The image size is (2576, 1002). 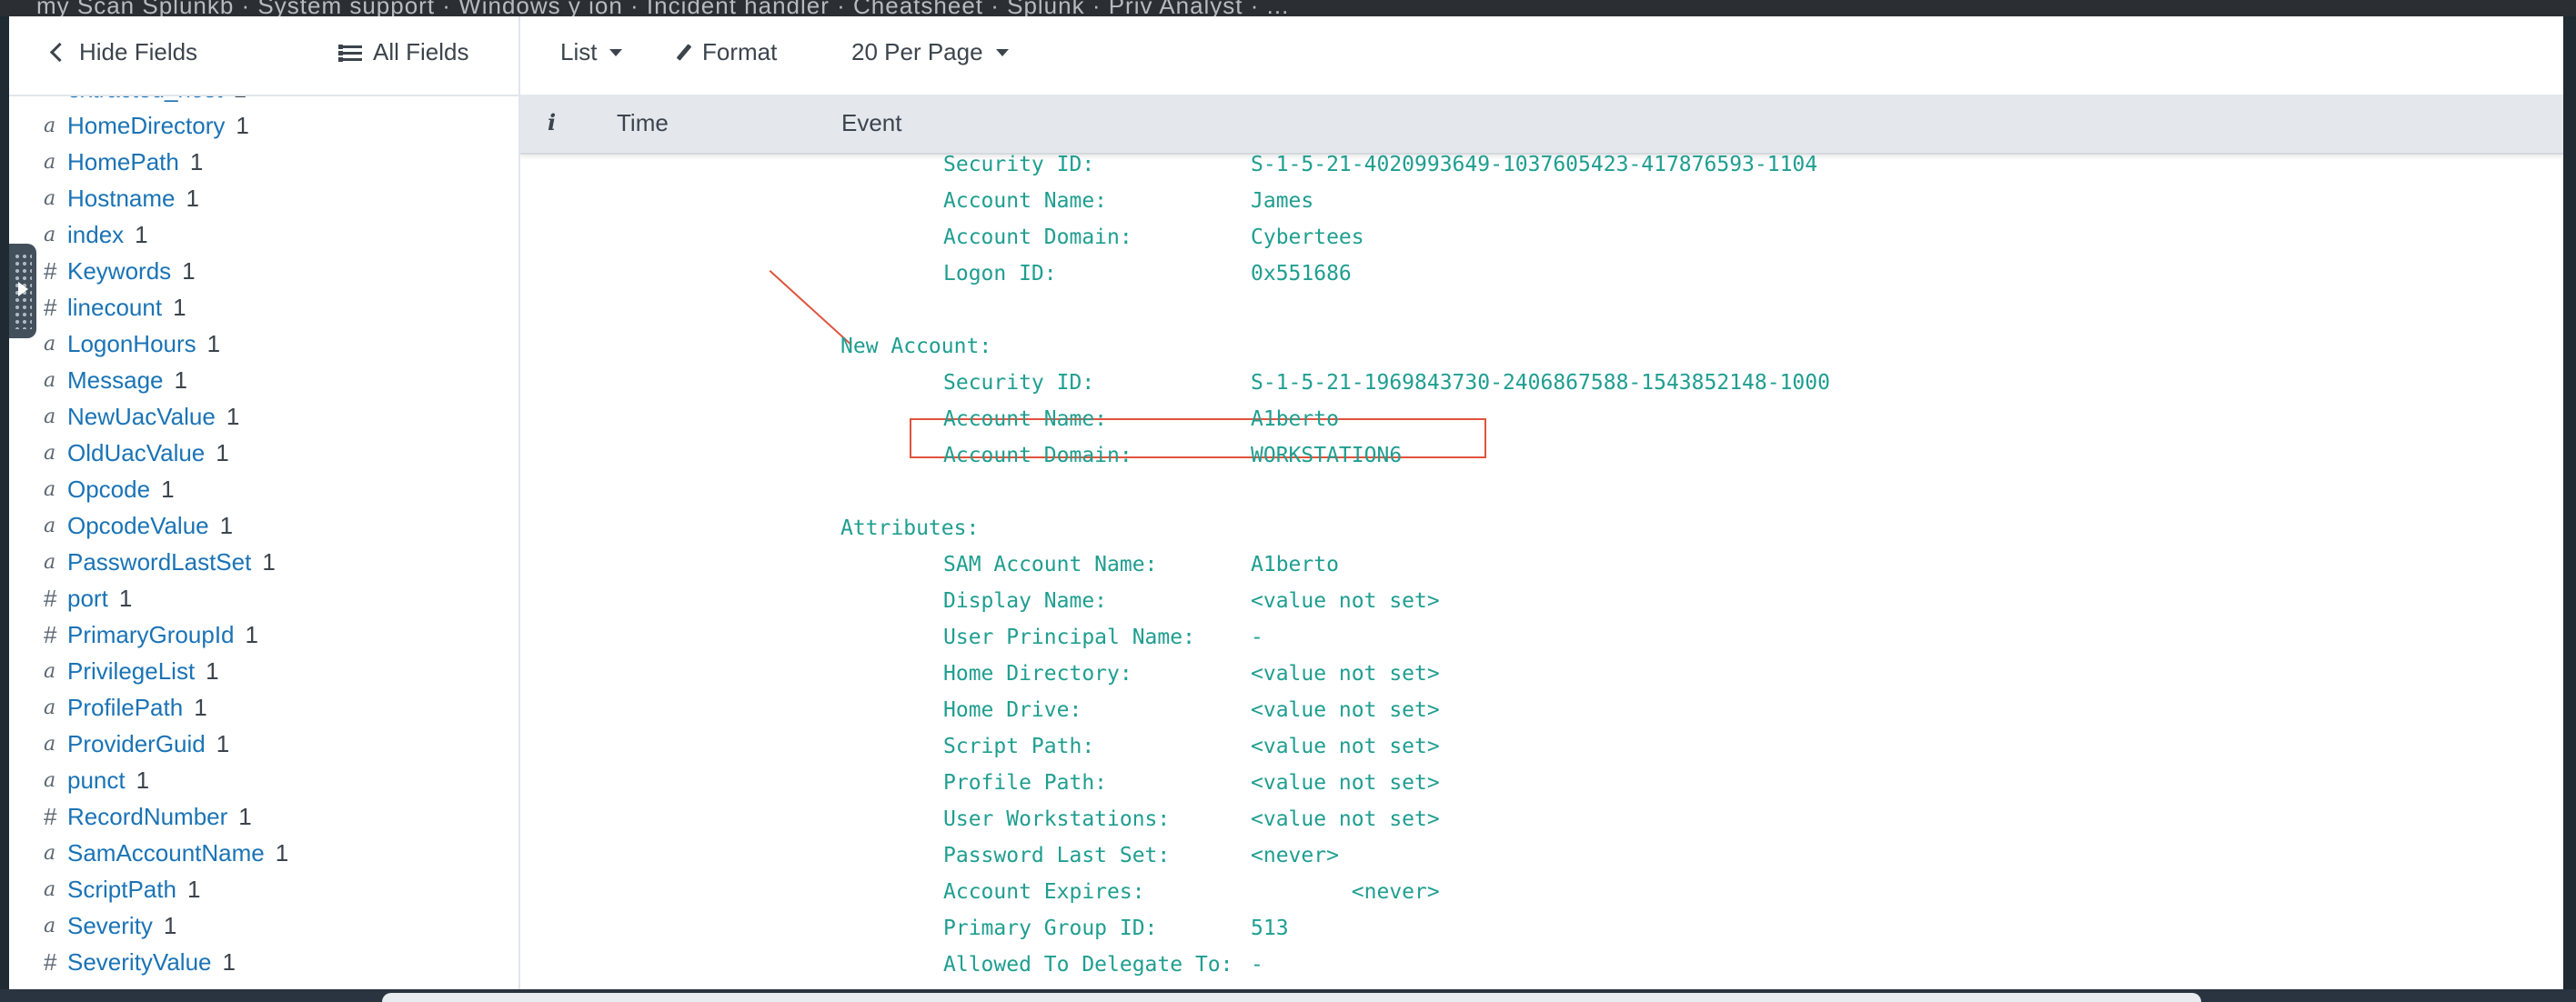 I want to click on field-item: a SamAccountName 1, so click(x=166, y=853).